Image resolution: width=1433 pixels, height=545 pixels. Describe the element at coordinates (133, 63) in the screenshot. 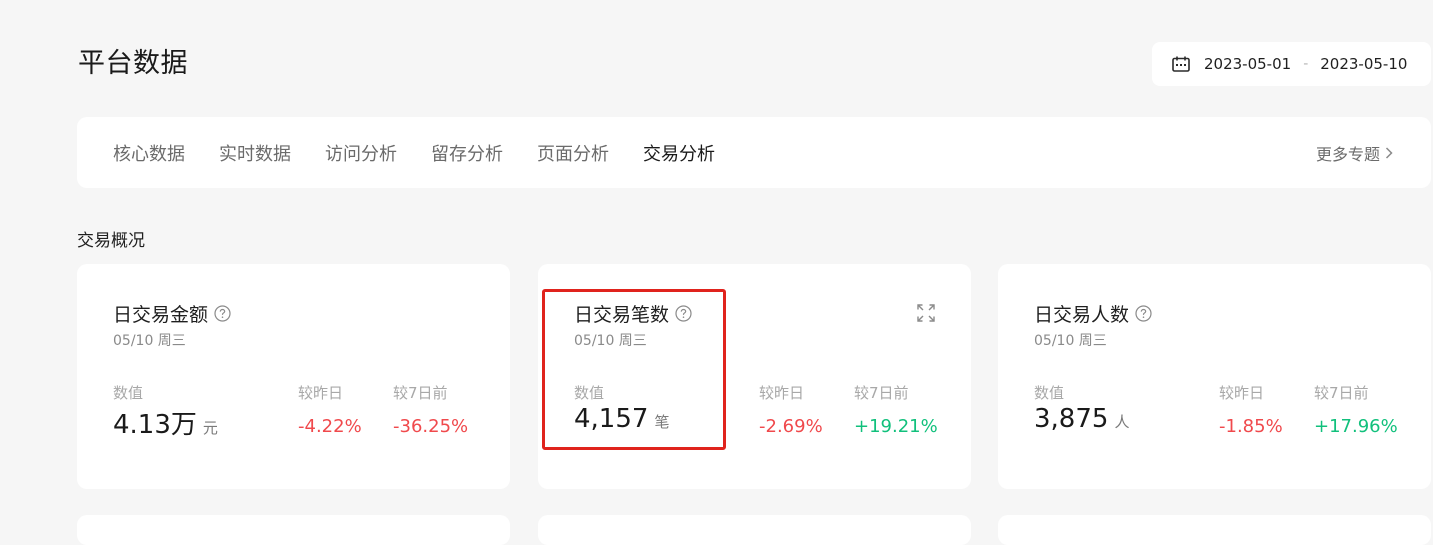

I see `page-title: 平台数据` at that location.